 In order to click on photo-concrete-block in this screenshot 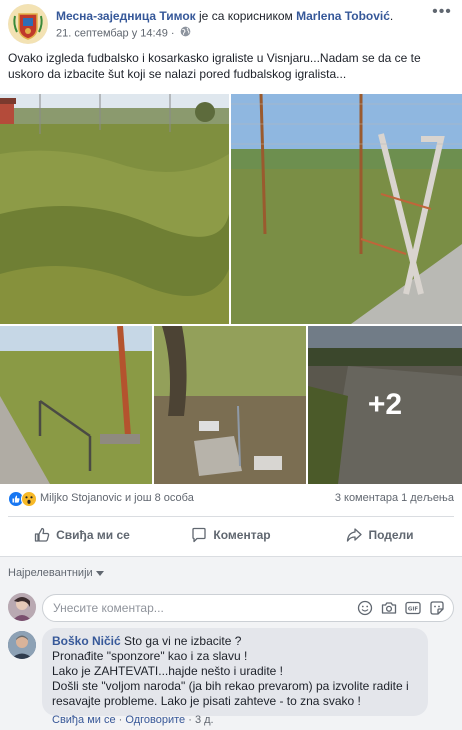, I will do `click(230, 405)`.